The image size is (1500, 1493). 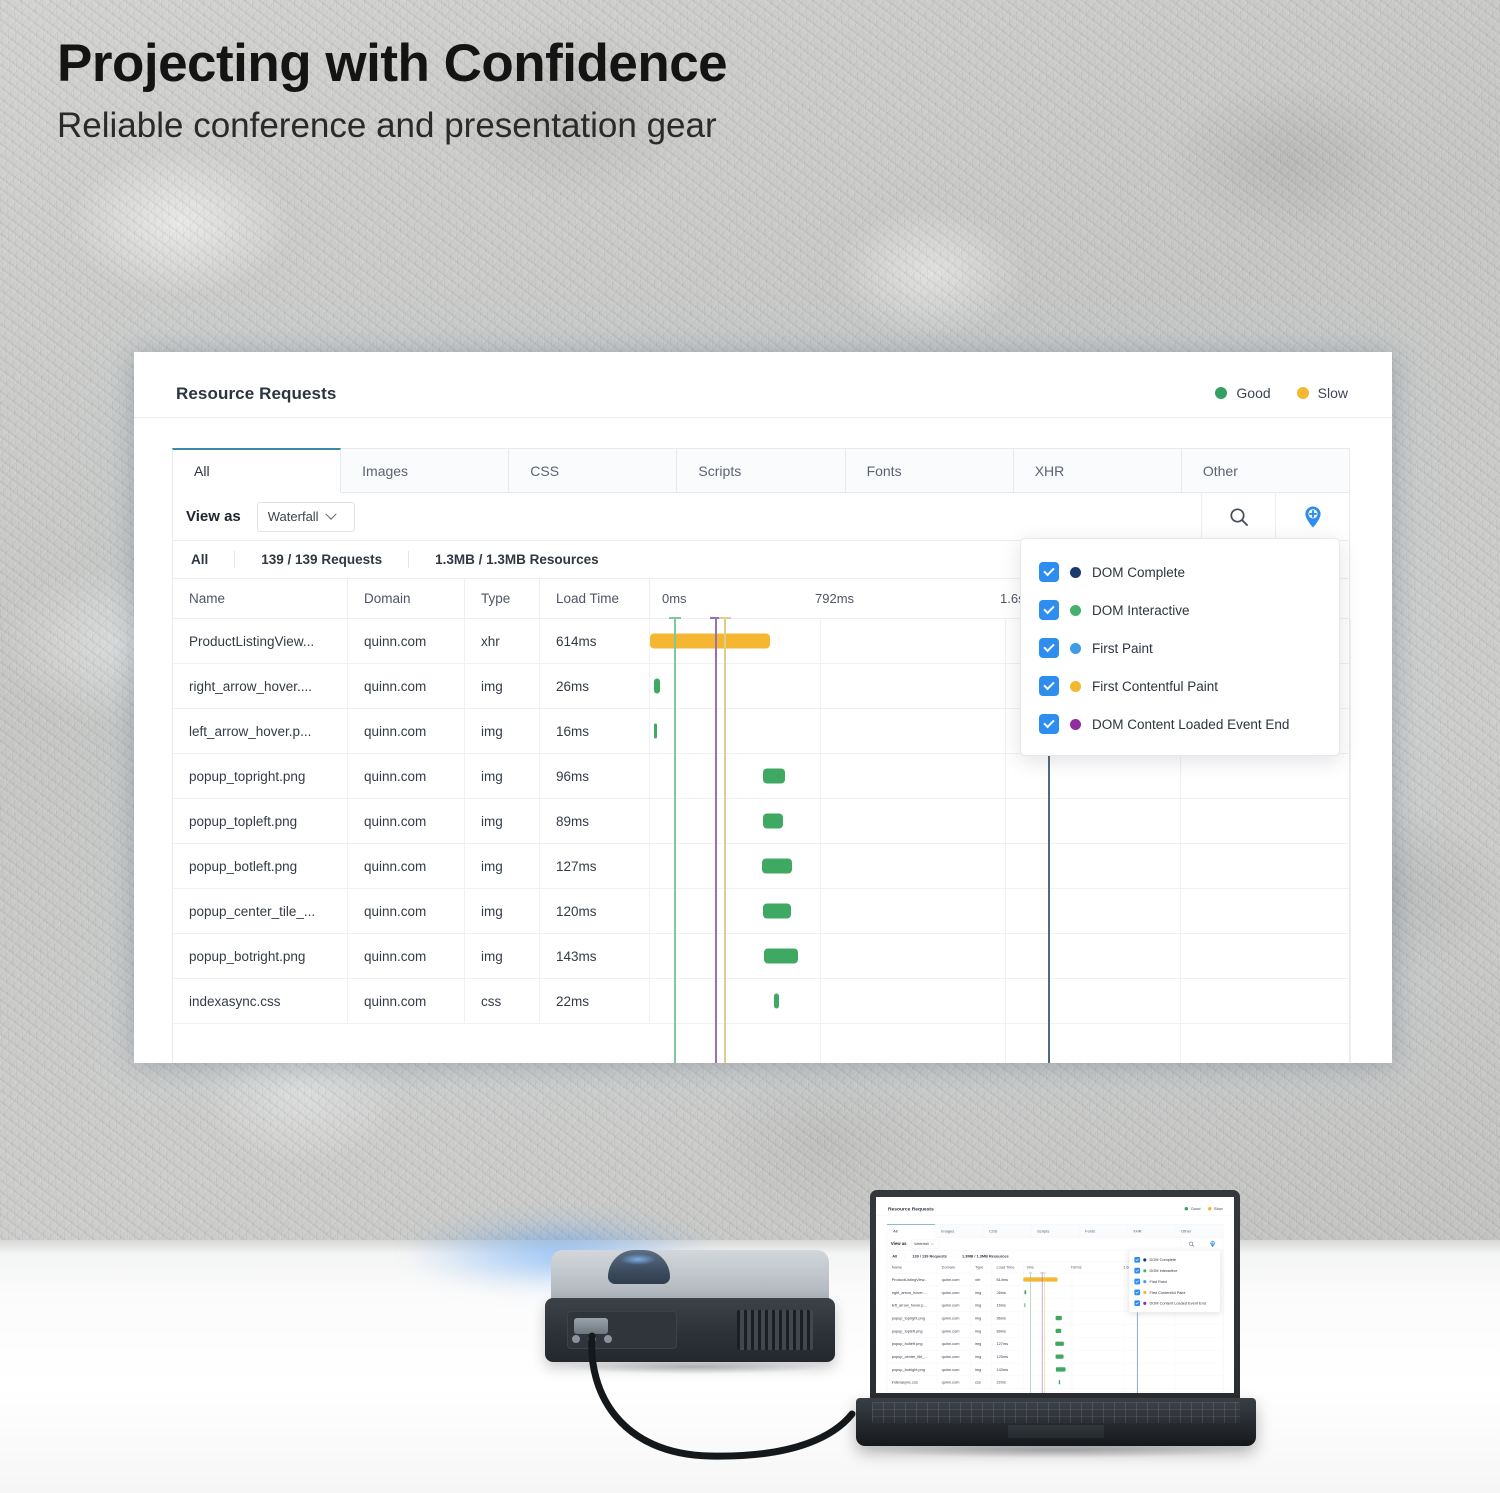 I want to click on cell-name: indexasync.css, so click(x=912, y=1382).